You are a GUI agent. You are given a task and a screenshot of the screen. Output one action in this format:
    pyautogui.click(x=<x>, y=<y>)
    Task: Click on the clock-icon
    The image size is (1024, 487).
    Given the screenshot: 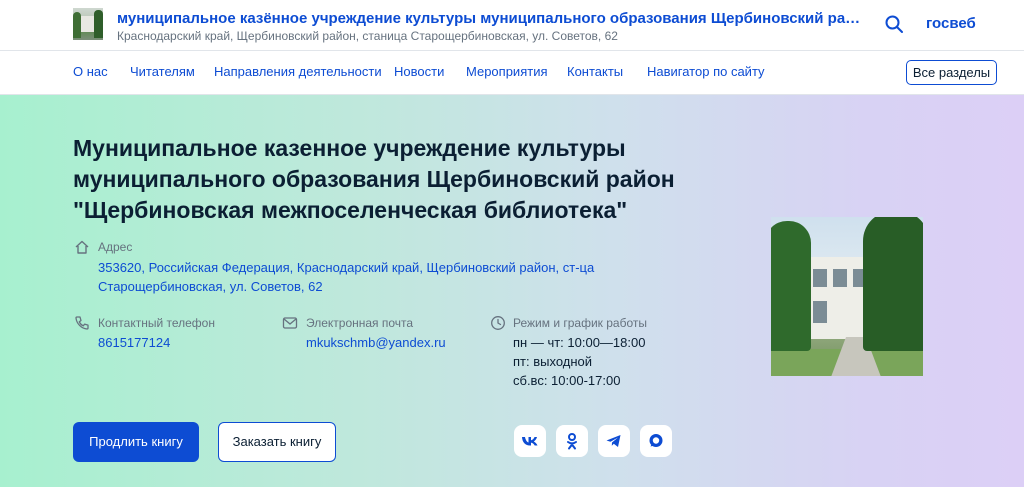 What is the action you would take?
    pyautogui.click(x=498, y=323)
    